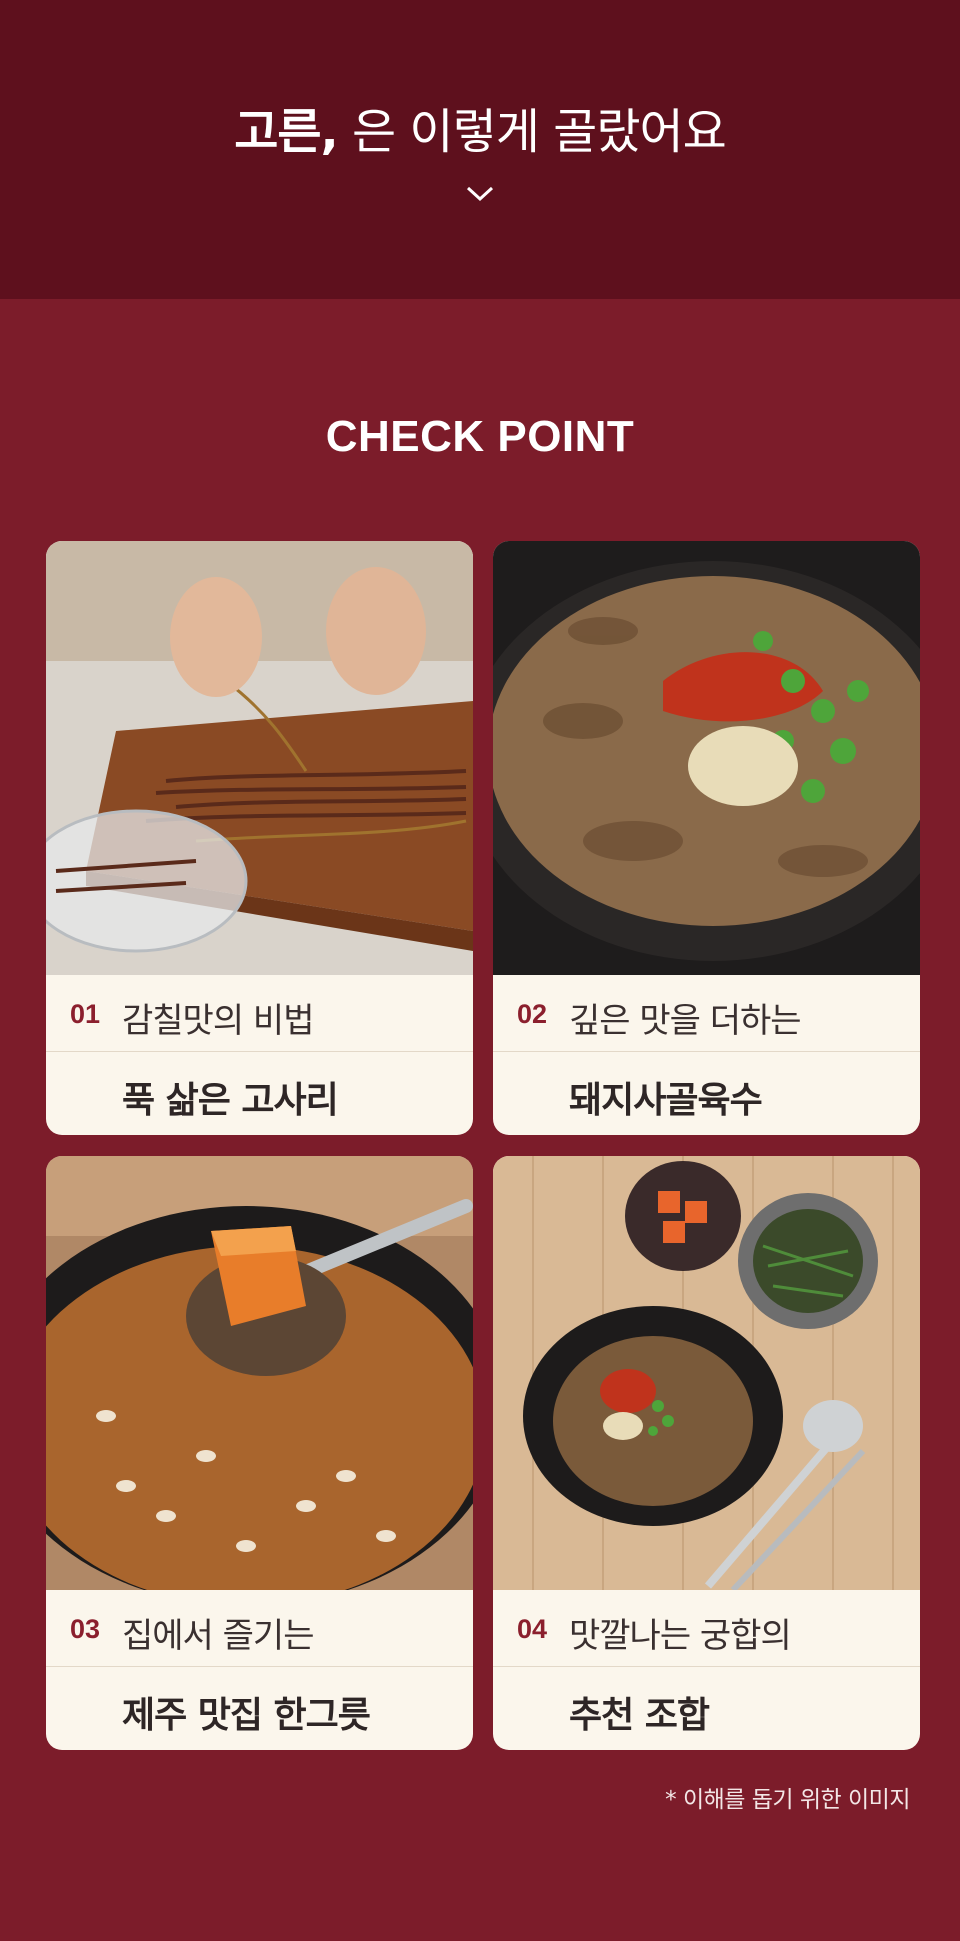 This screenshot has width=960, height=1941. I want to click on card-subtitle-row: 03 집에서 즐기는, so click(259, 1628).